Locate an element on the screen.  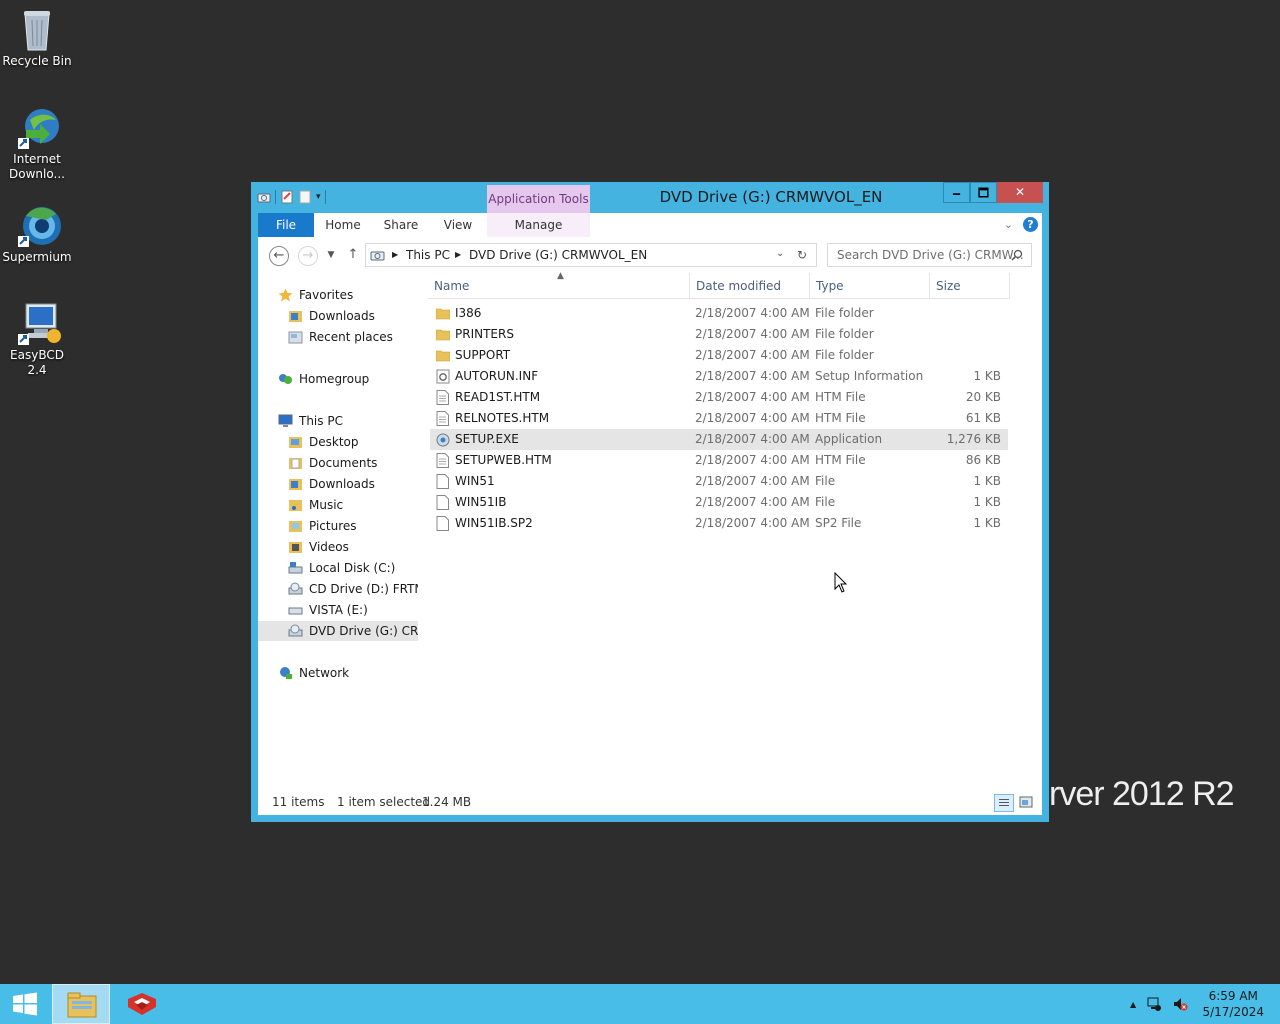
refresh-icon: ↻ is located at coordinates (802, 255).